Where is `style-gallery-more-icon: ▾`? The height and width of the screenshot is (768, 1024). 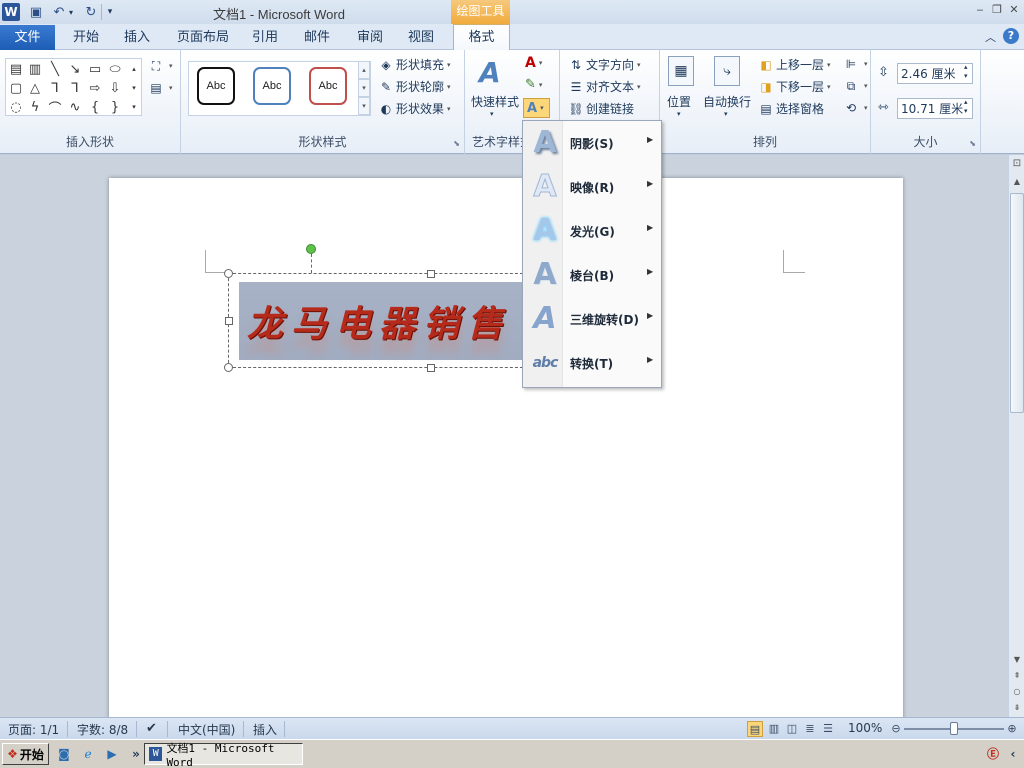
style-gallery-more-icon: ▾ is located at coordinates (364, 106).